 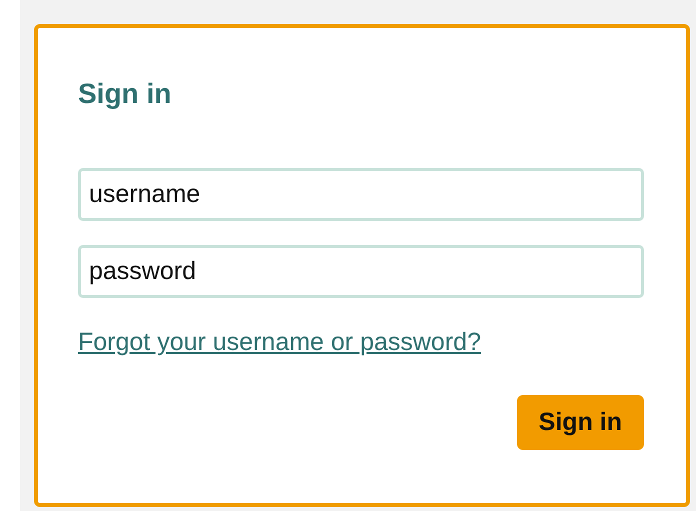 I want to click on sign-in-button: Sign in, so click(x=580, y=422).